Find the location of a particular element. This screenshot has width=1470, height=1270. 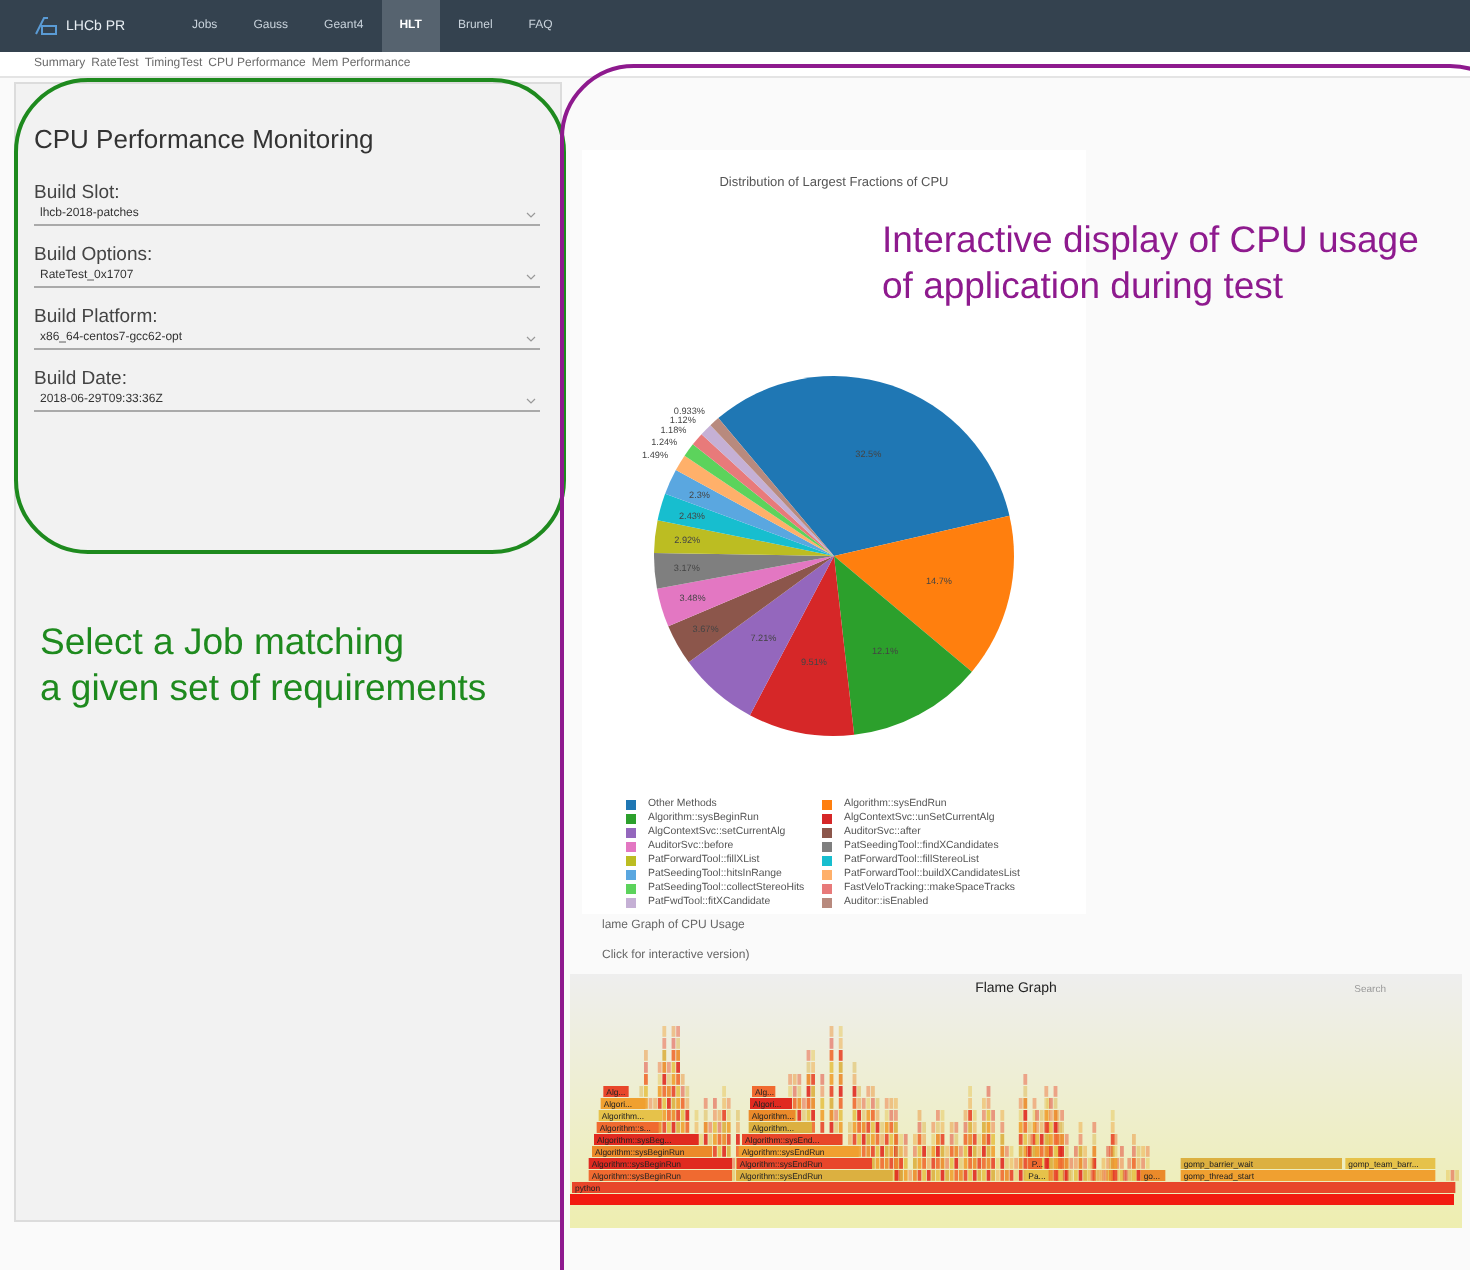

form-title: CPU Performance Monitoring is located at coordinates (205, 139).